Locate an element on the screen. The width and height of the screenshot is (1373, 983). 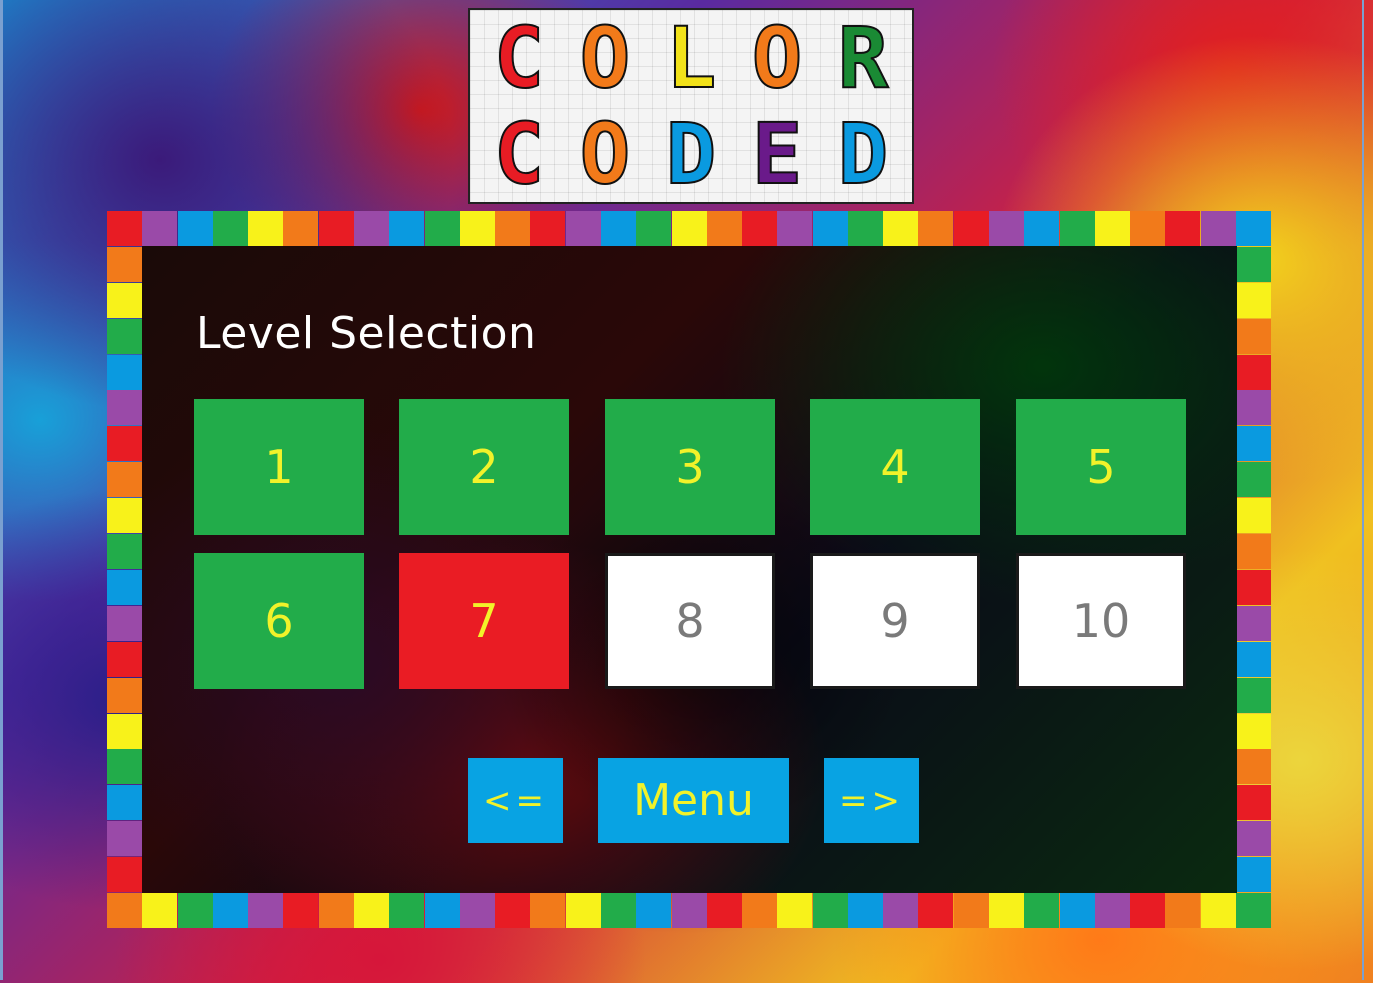
logo-row-coded: C O D E D is located at coordinates (691, 154).